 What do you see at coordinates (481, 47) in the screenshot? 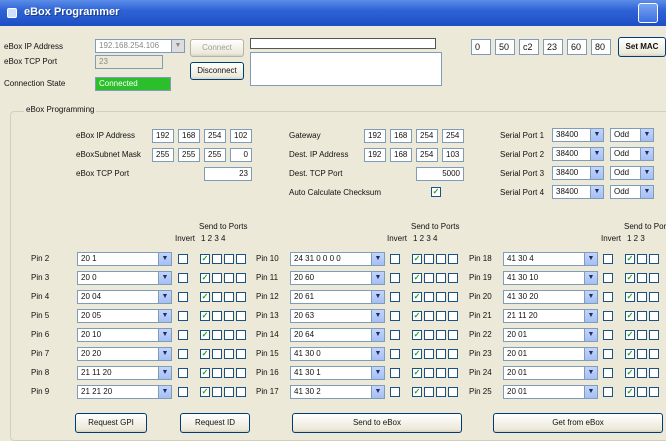
I see `mac-octet-1: 0` at bounding box center [481, 47].